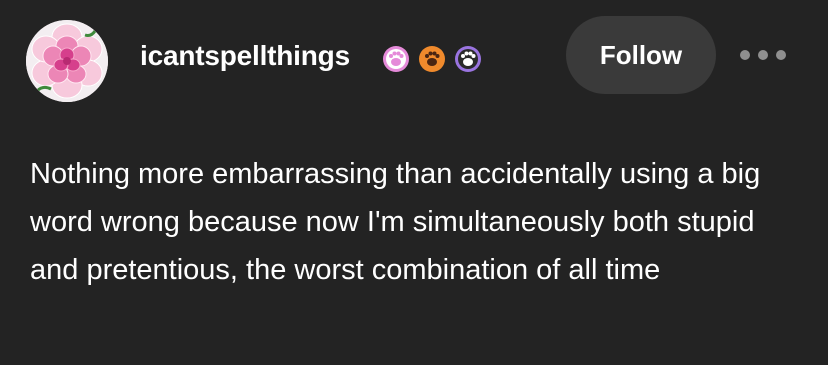  I want to click on badge-list, so click(432, 59).